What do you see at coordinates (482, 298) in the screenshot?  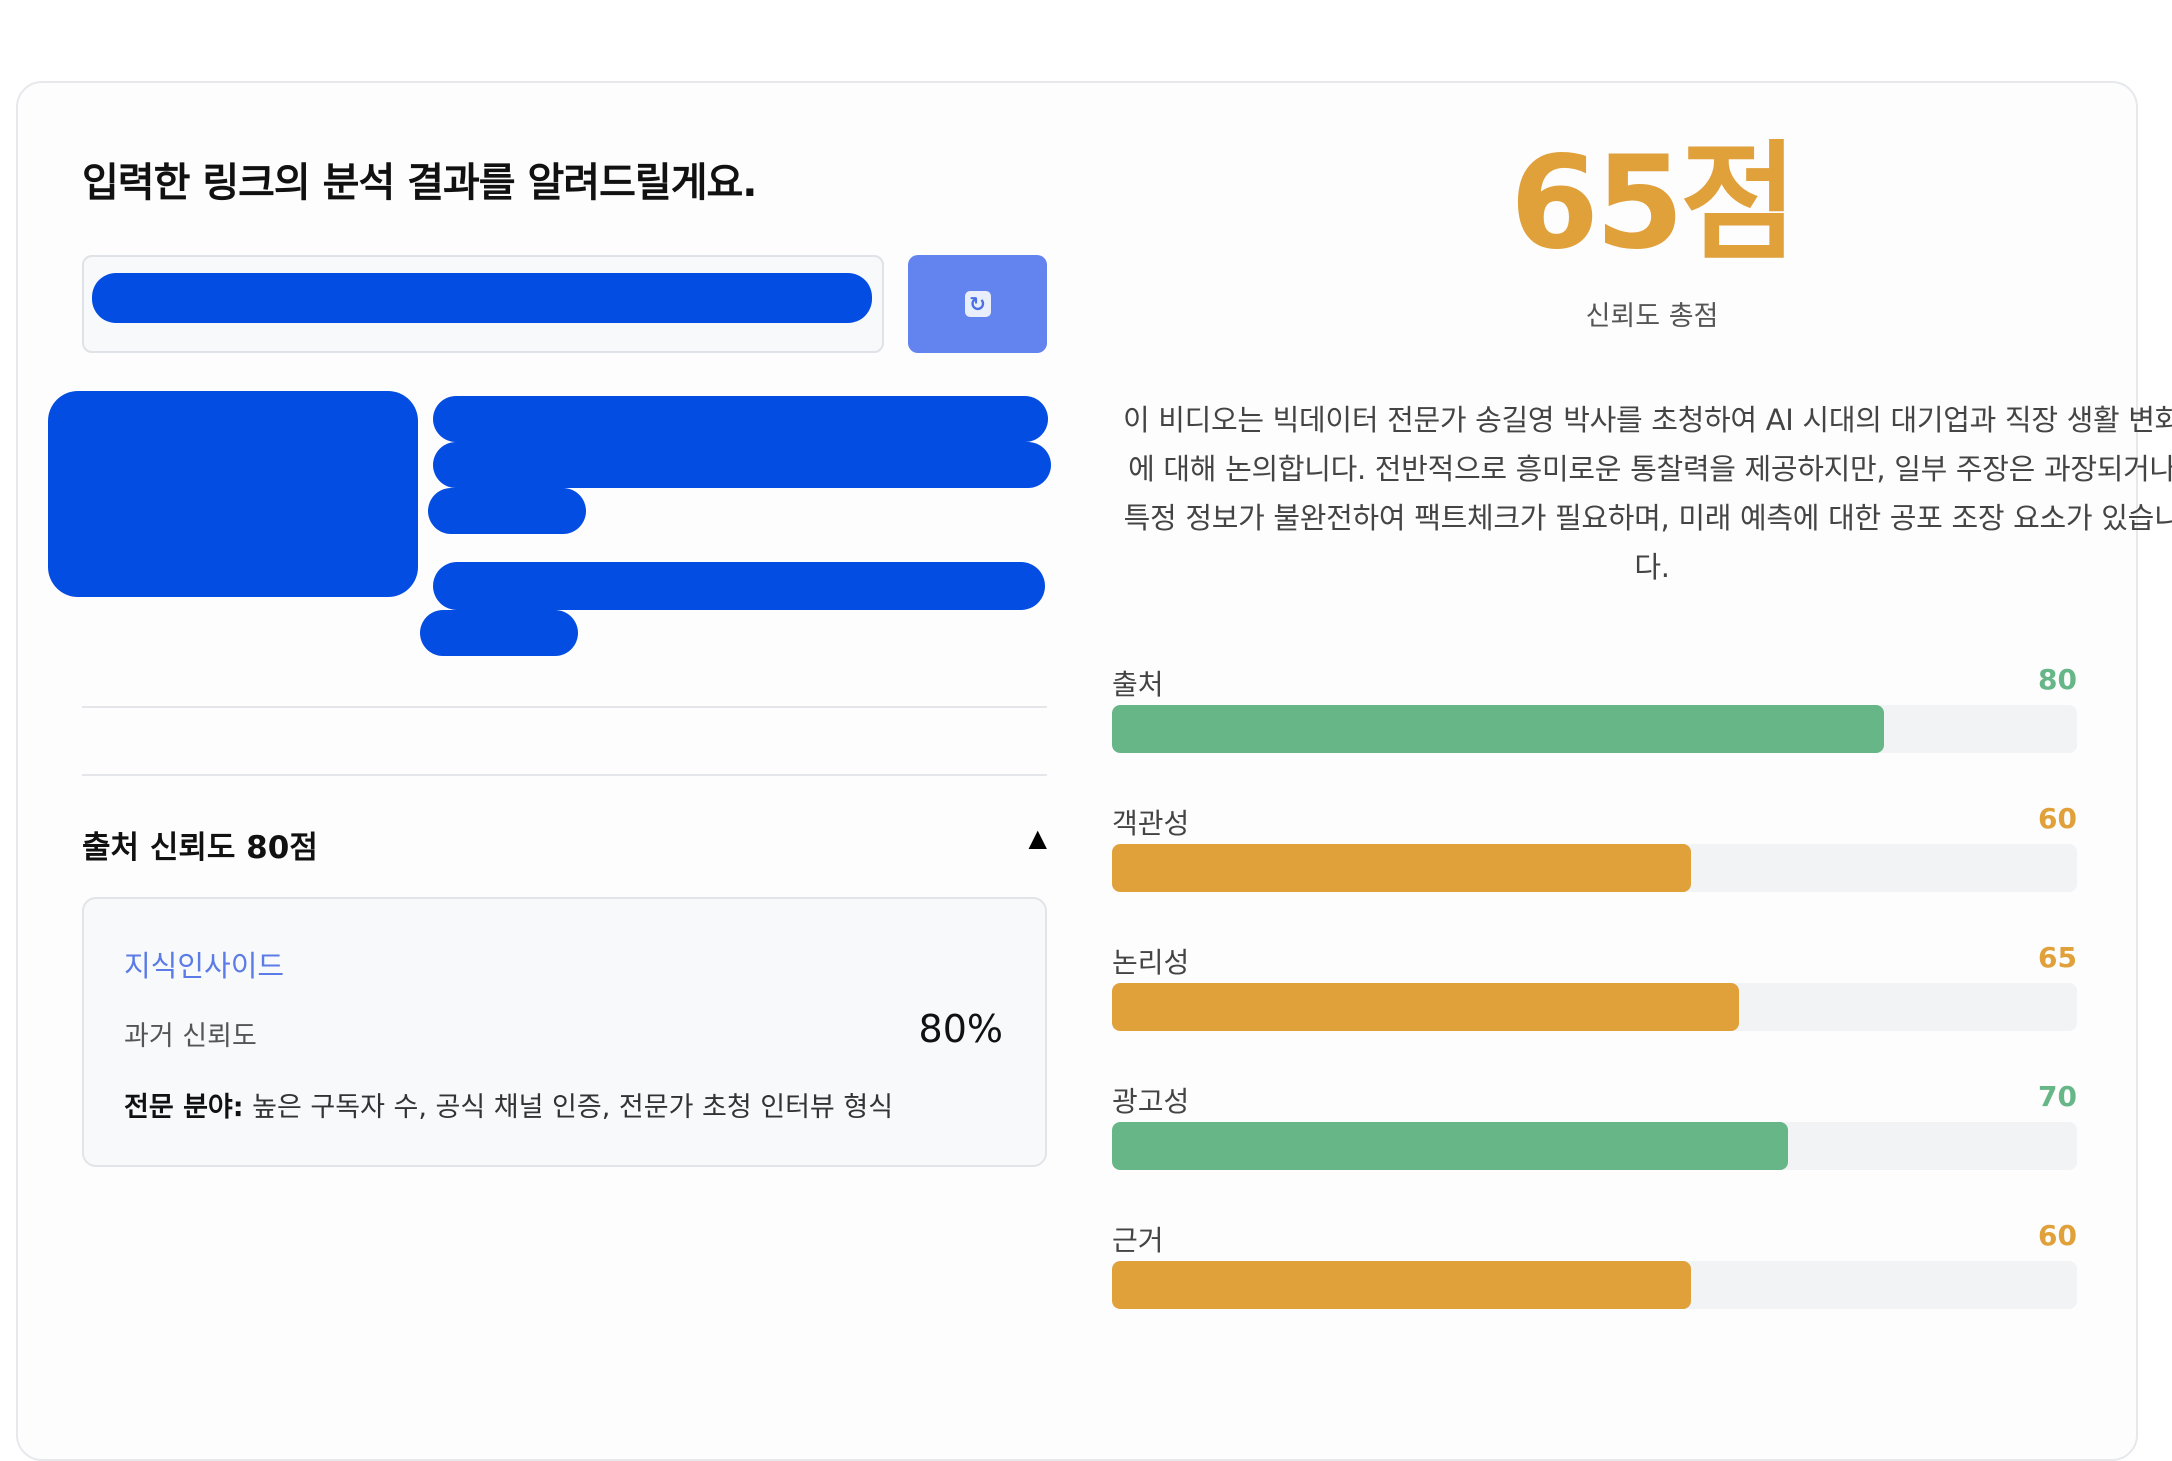 I see `url-redaction` at bounding box center [482, 298].